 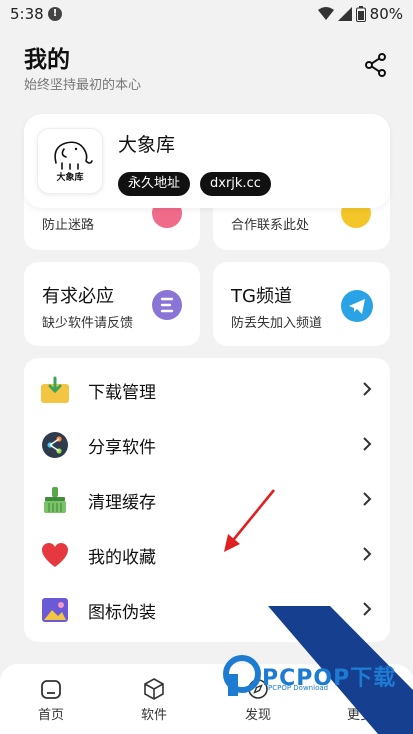 I want to click on tile-tg-subtitle: 防丢失加入频道, so click(x=277, y=323).